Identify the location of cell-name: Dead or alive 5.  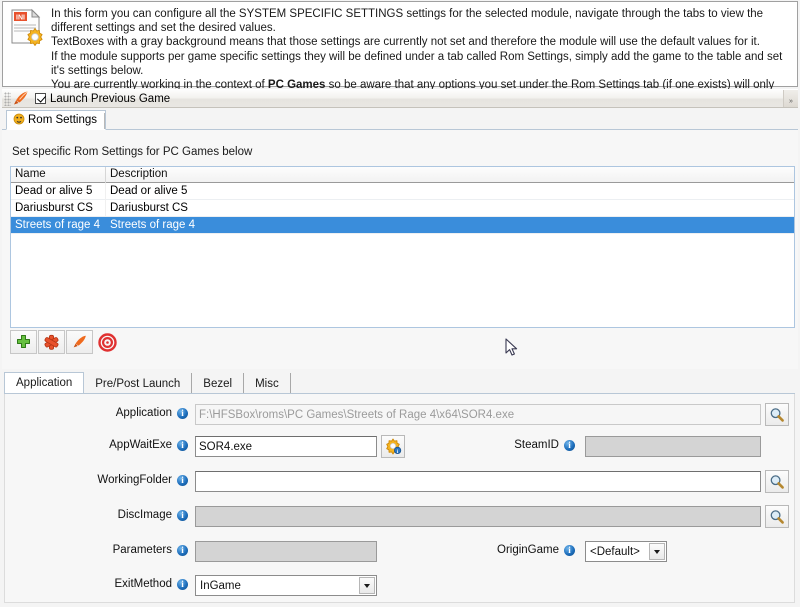
(58, 191).